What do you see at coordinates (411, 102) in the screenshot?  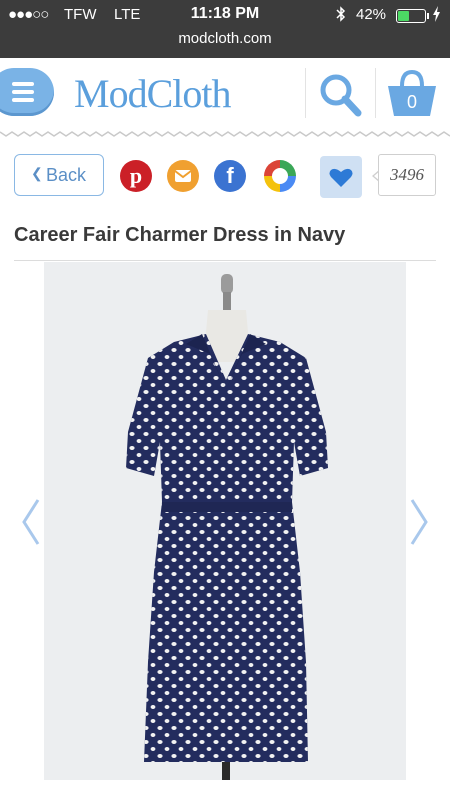 I see `cart-count: 0` at bounding box center [411, 102].